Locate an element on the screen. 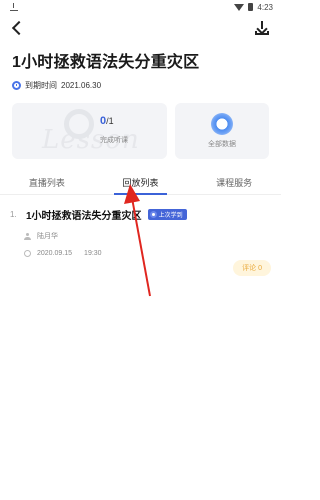 This screenshot has width=320, height=500. lesson-date: 2020.09.15 is located at coordinates (55, 253).